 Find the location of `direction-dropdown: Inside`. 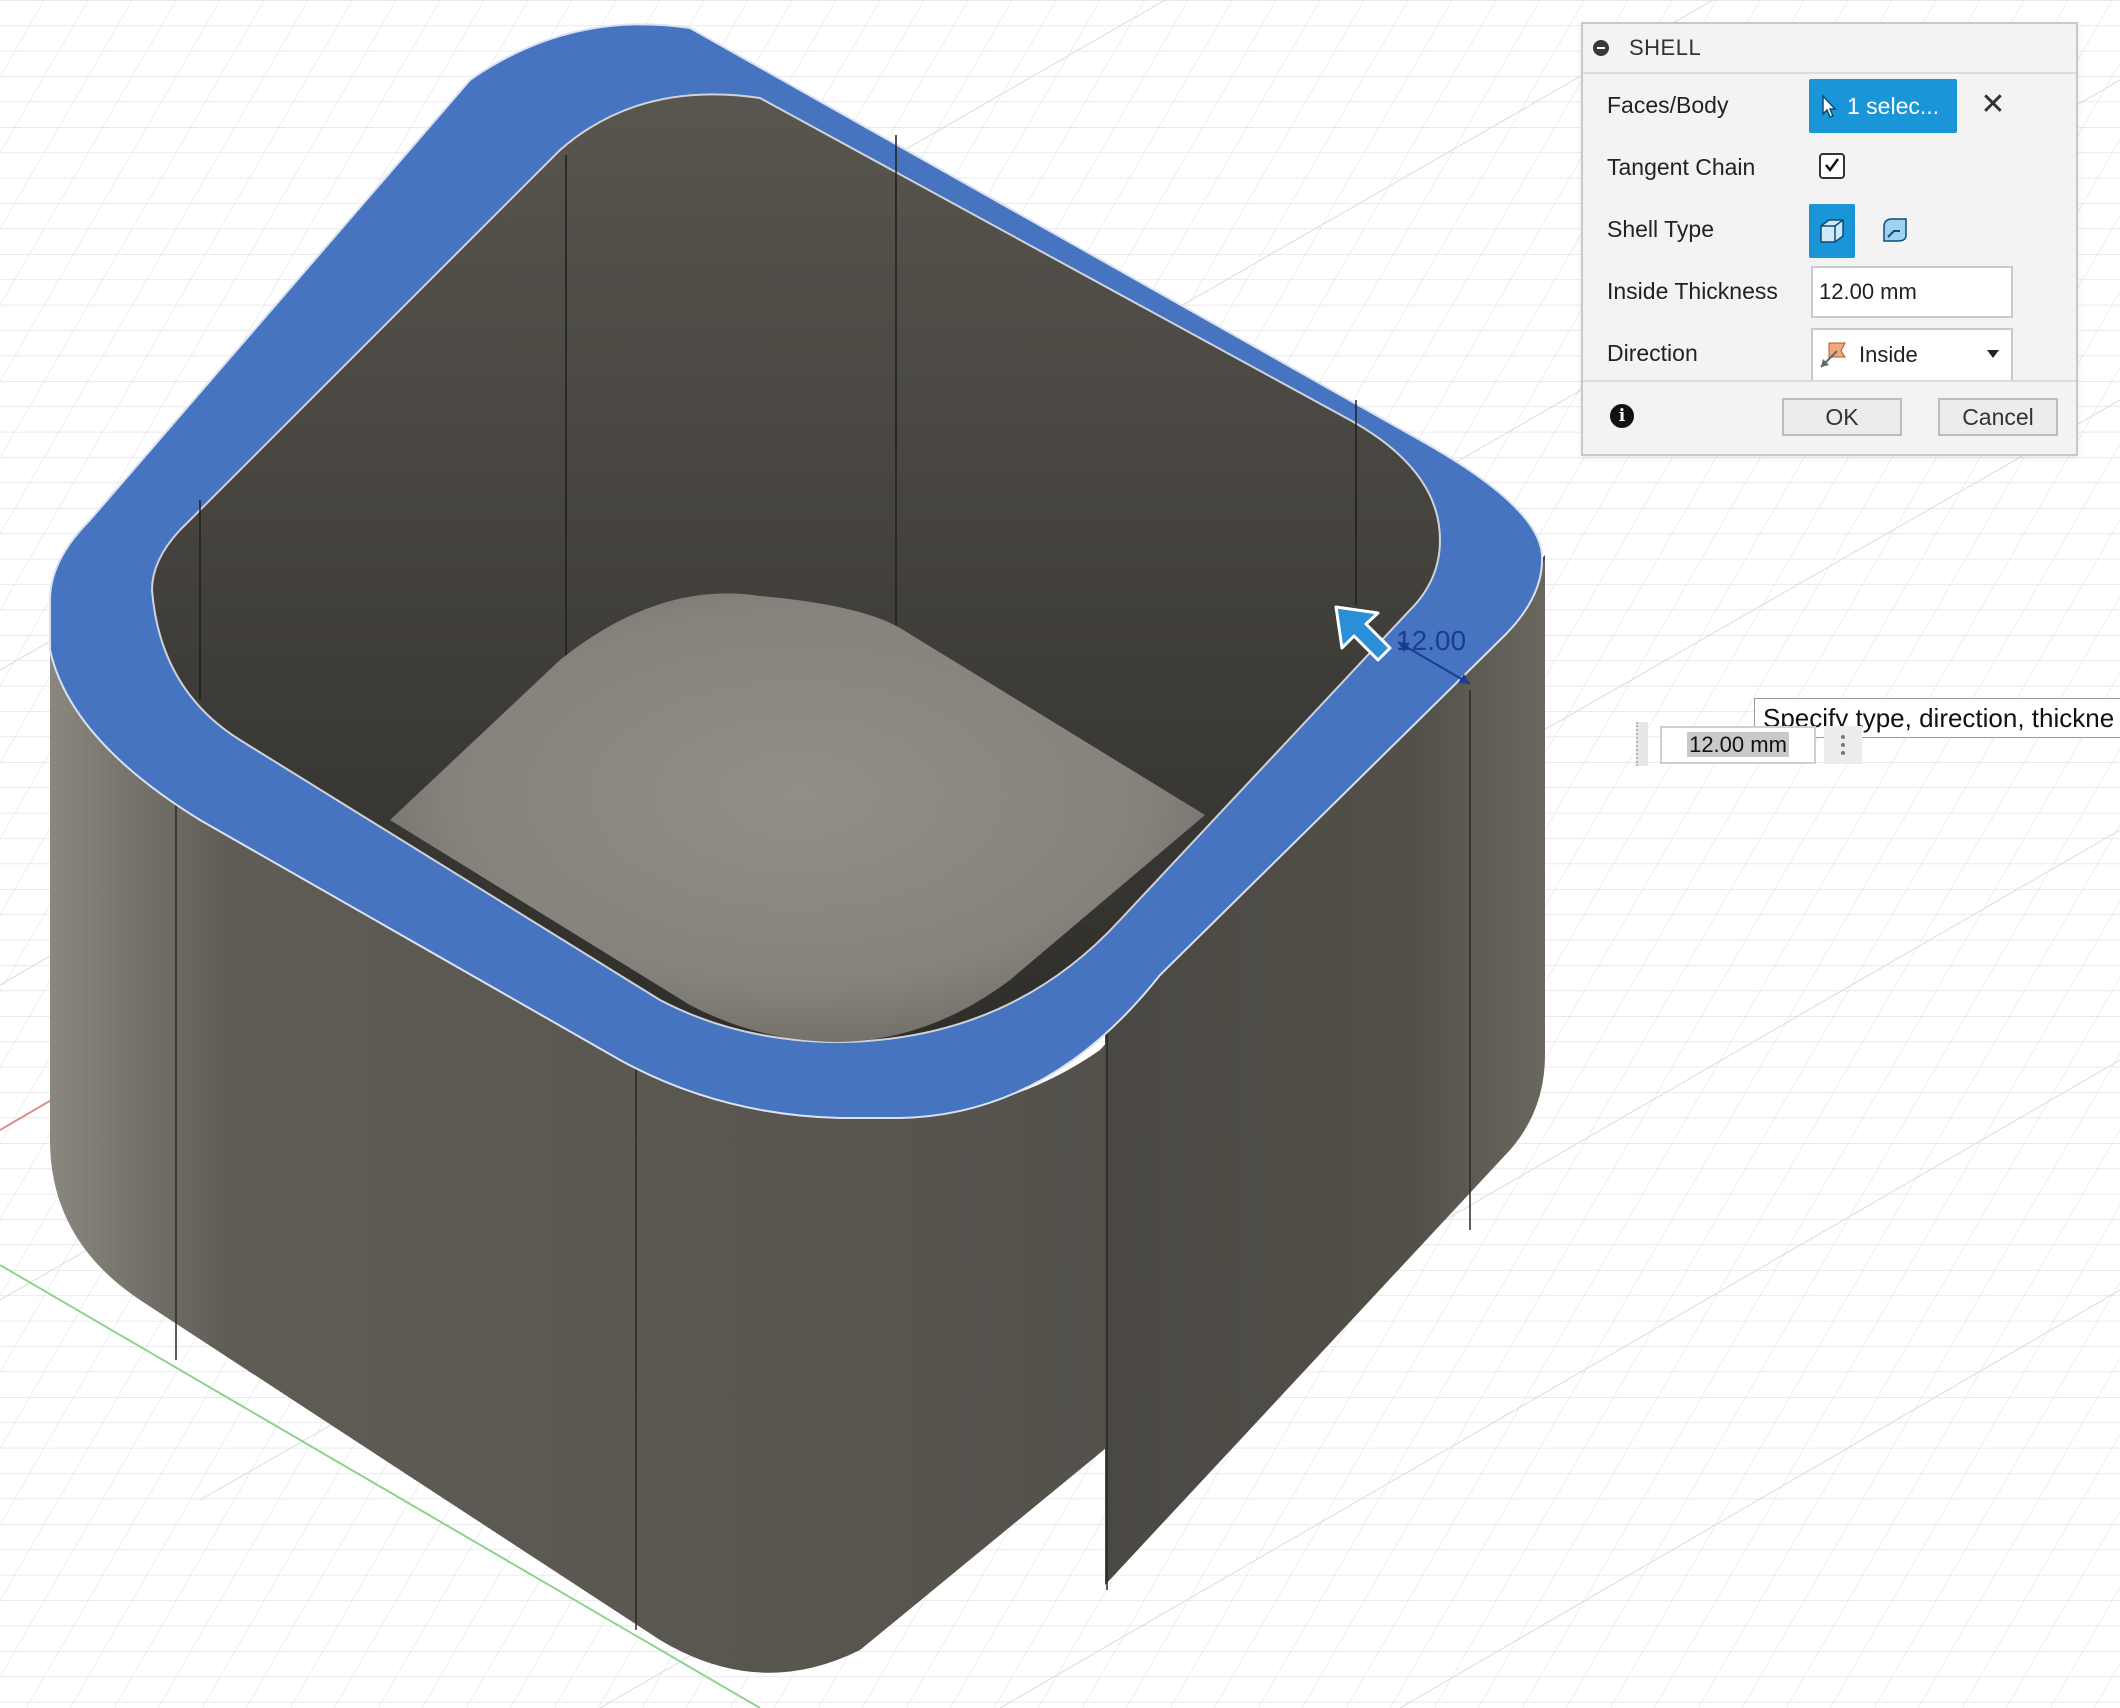

direction-dropdown: Inside is located at coordinates (1912, 355).